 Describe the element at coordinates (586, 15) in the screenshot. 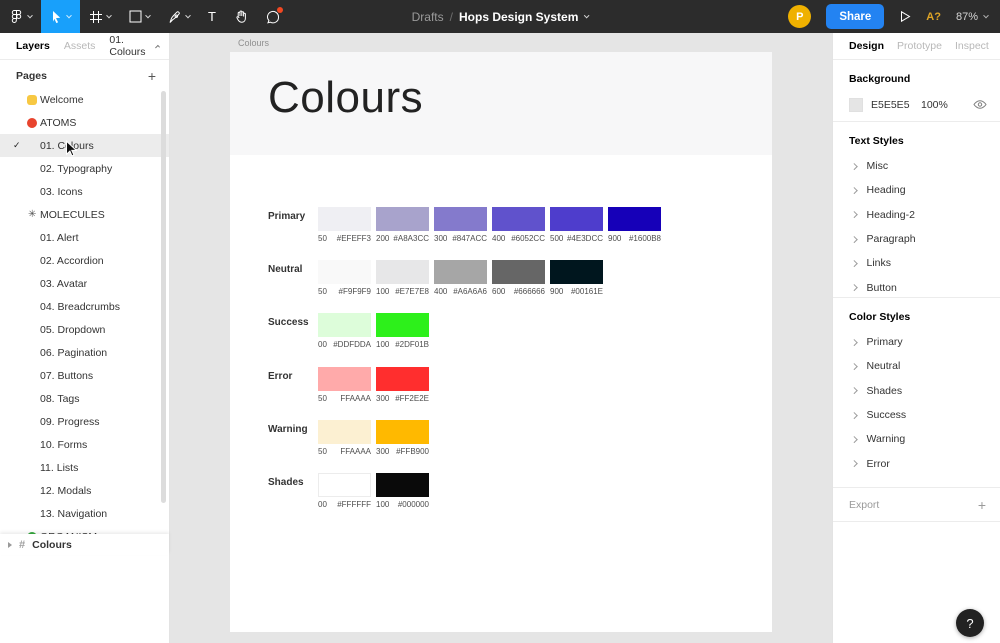

I see `chevron-down-icon` at that location.